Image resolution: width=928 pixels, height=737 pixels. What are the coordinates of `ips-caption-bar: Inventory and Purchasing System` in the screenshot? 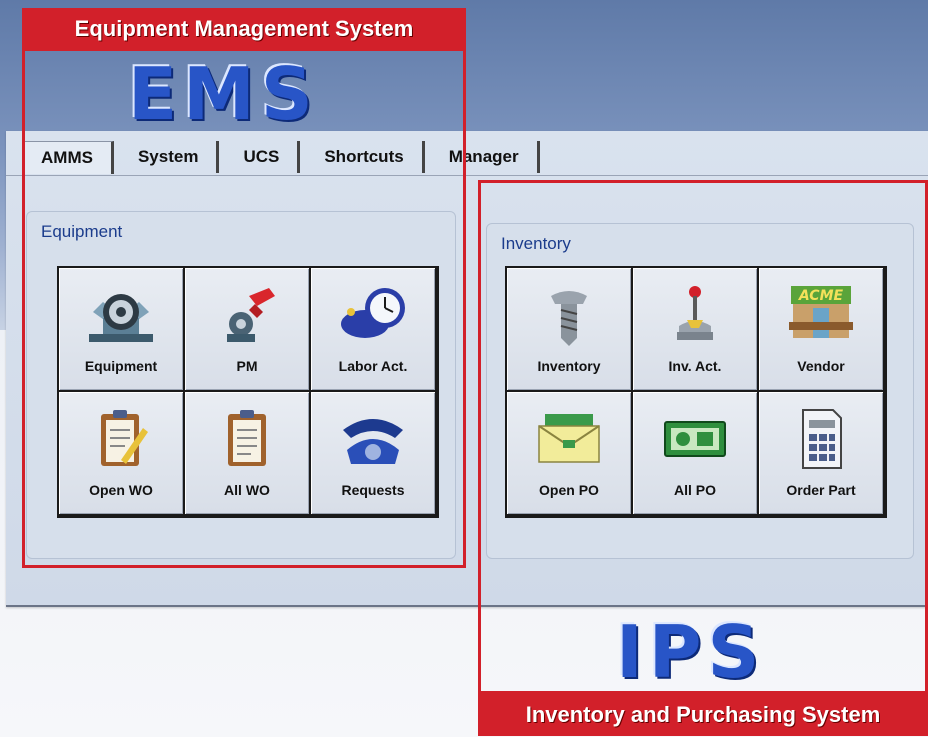 It's located at (703, 715).